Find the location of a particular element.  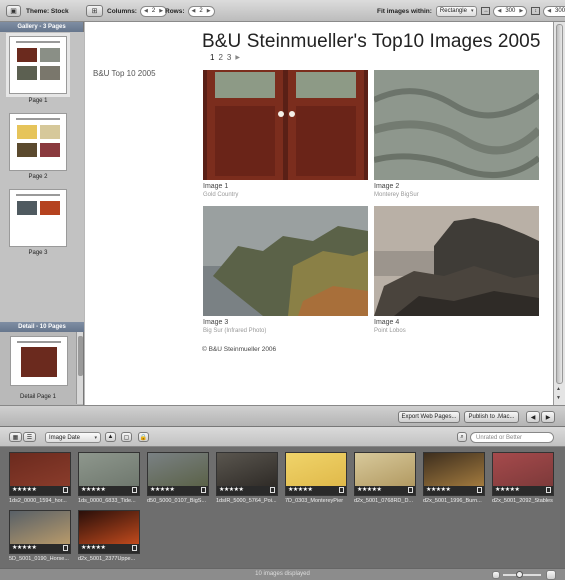

theme-label: Theme: Stock is located at coordinates (47, 11).